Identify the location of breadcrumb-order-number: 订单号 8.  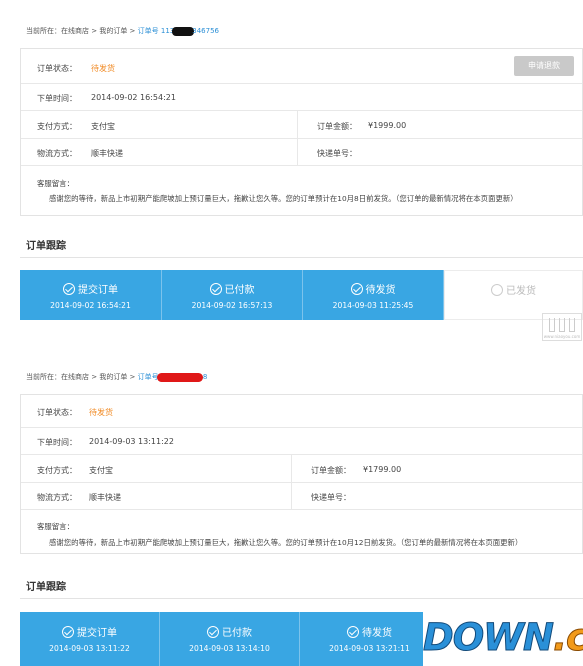
(172, 377).